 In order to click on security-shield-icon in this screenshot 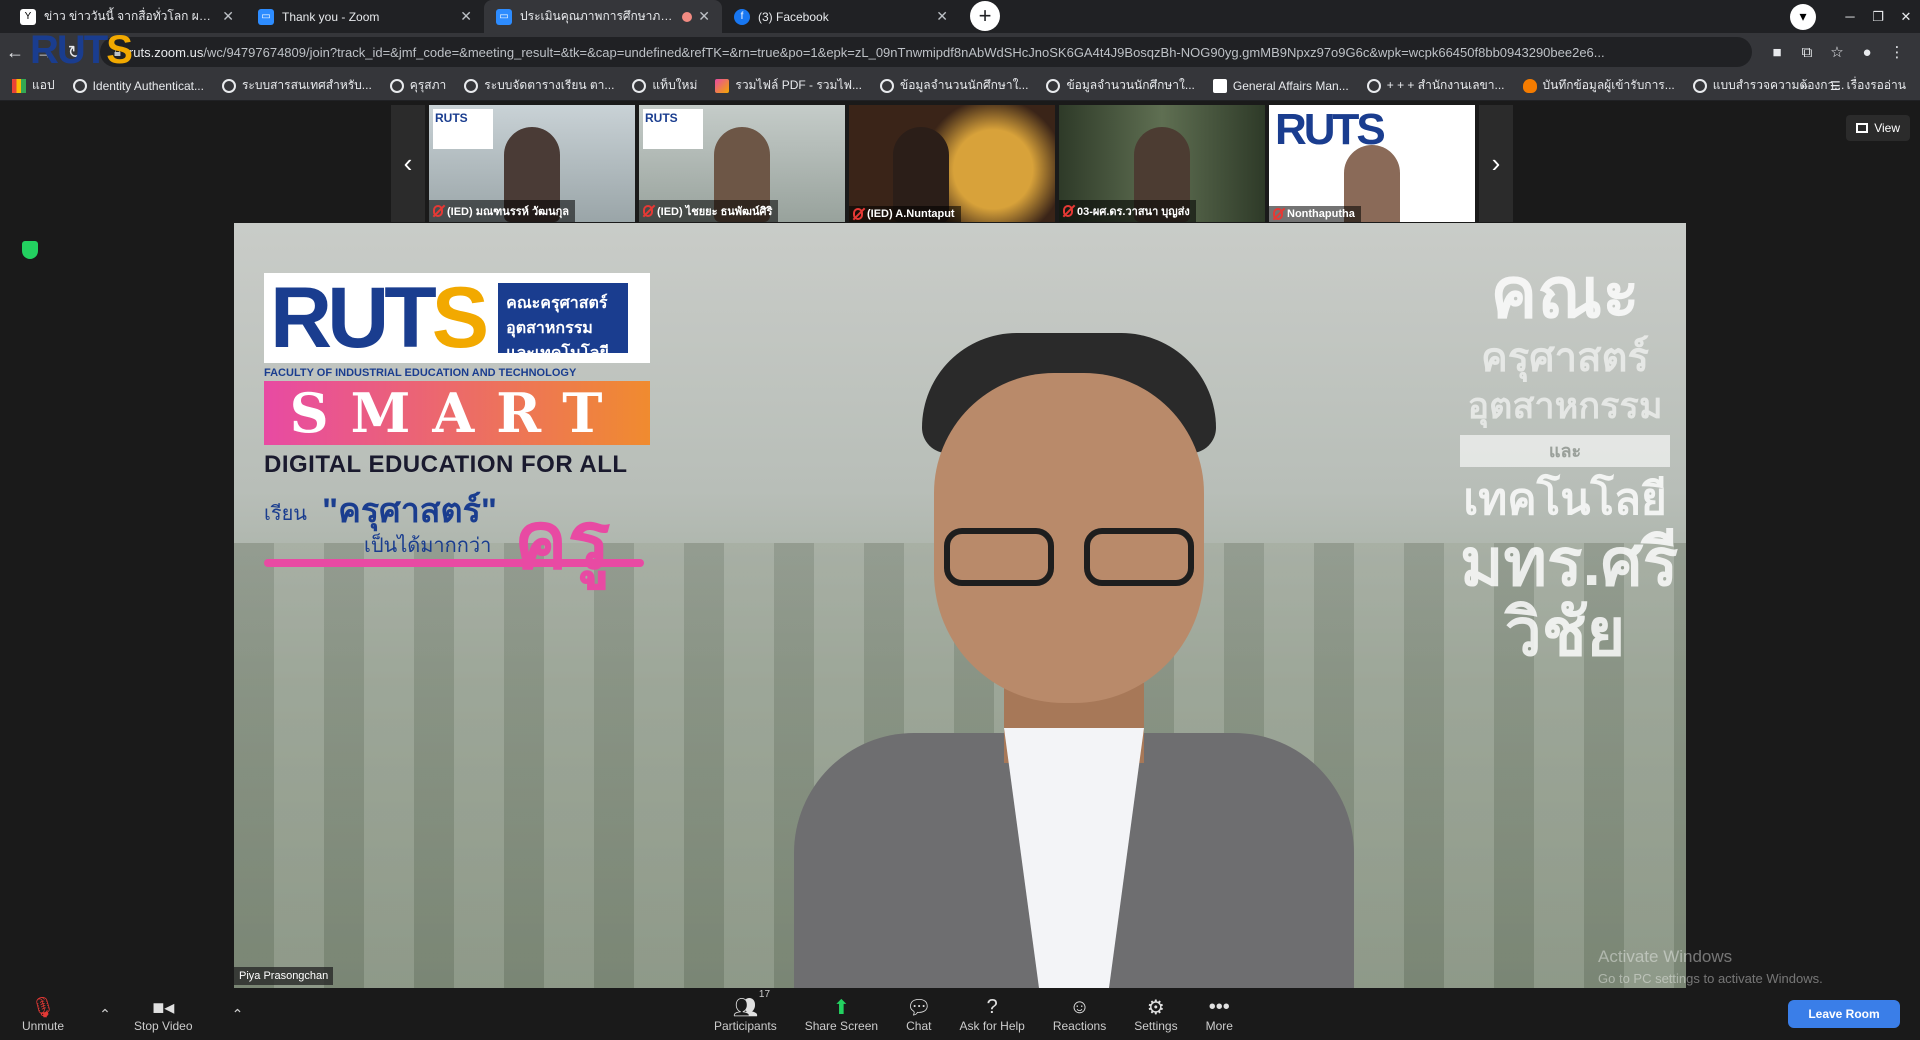, I will do `click(30, 250)`.